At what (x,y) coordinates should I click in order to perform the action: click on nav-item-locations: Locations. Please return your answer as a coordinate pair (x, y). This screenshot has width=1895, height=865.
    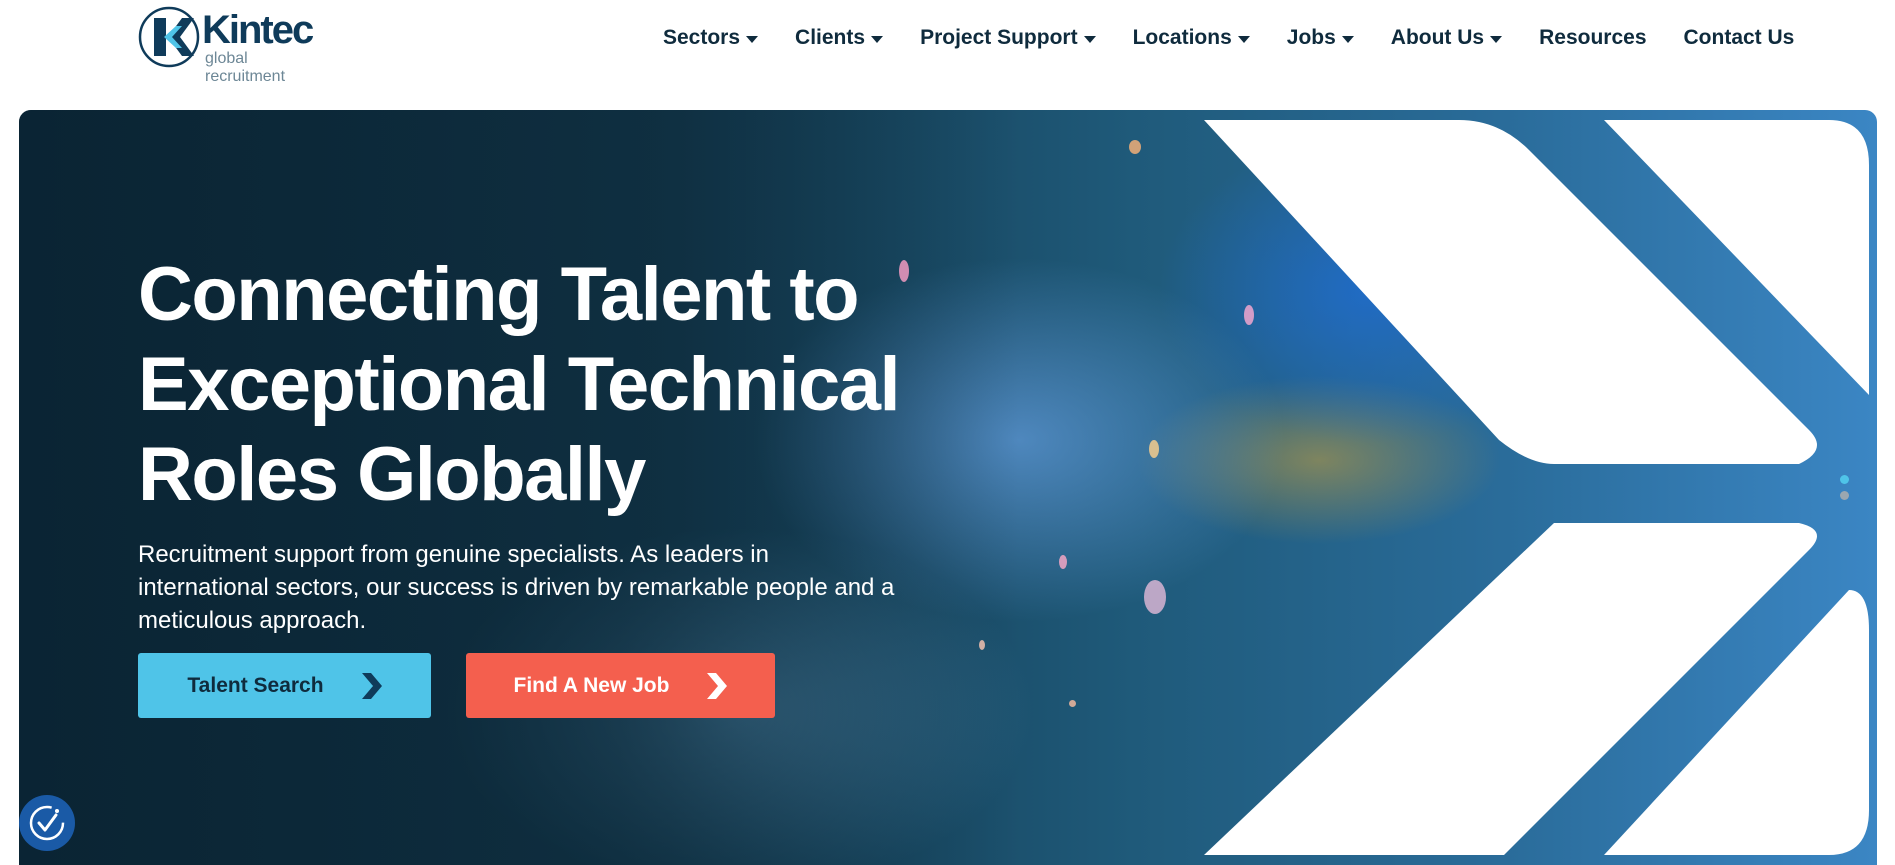
    Looking at the image, I should click on (1191, 38).